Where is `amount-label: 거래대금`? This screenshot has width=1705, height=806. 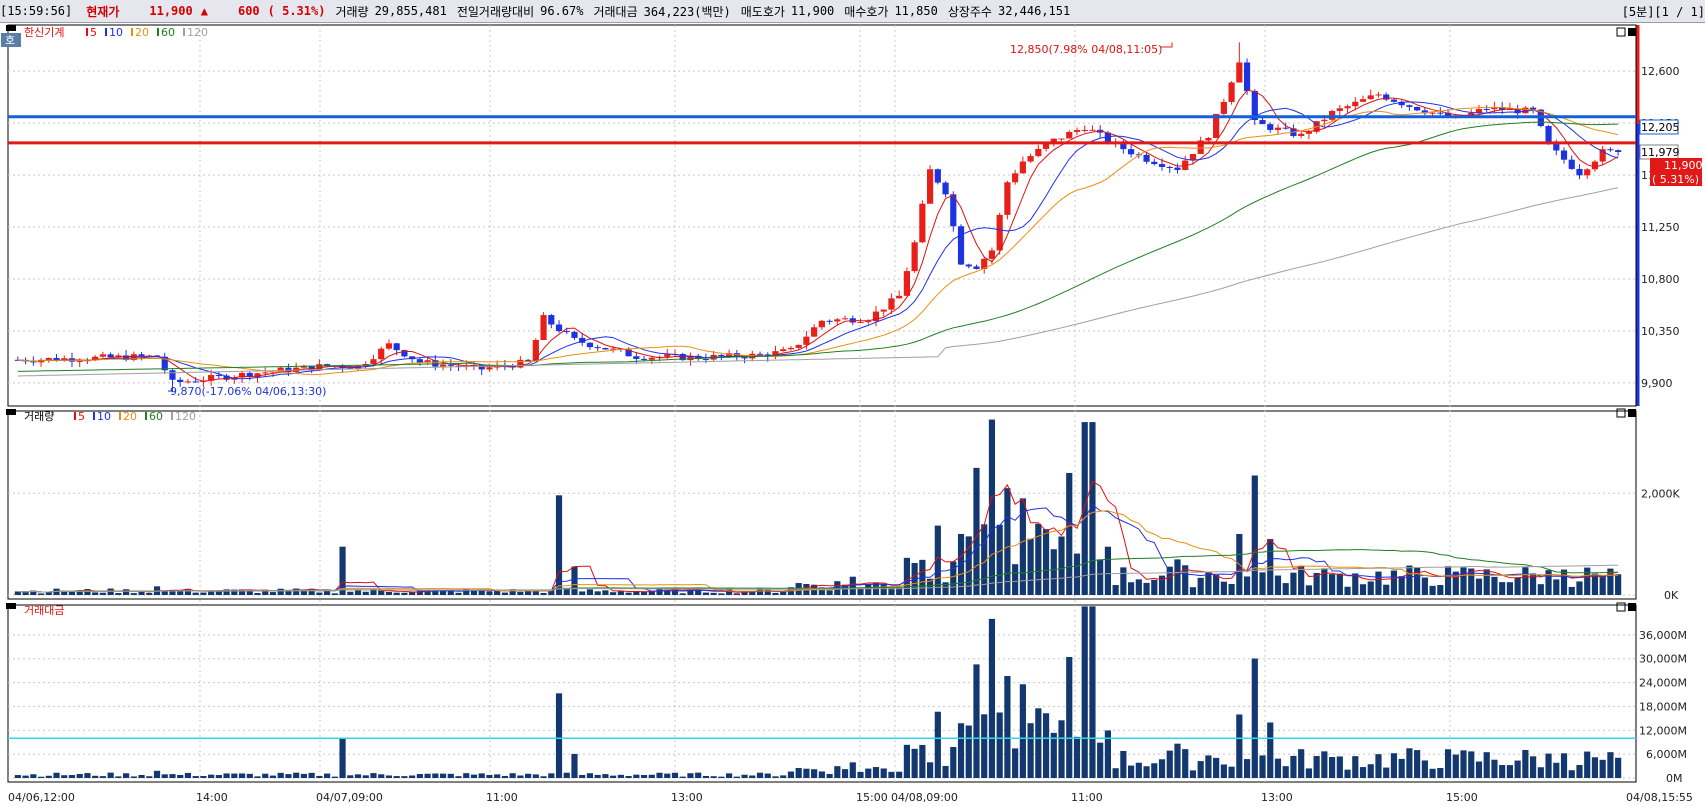
amount-label: 거래대금 is located at coordinates (615, 11).